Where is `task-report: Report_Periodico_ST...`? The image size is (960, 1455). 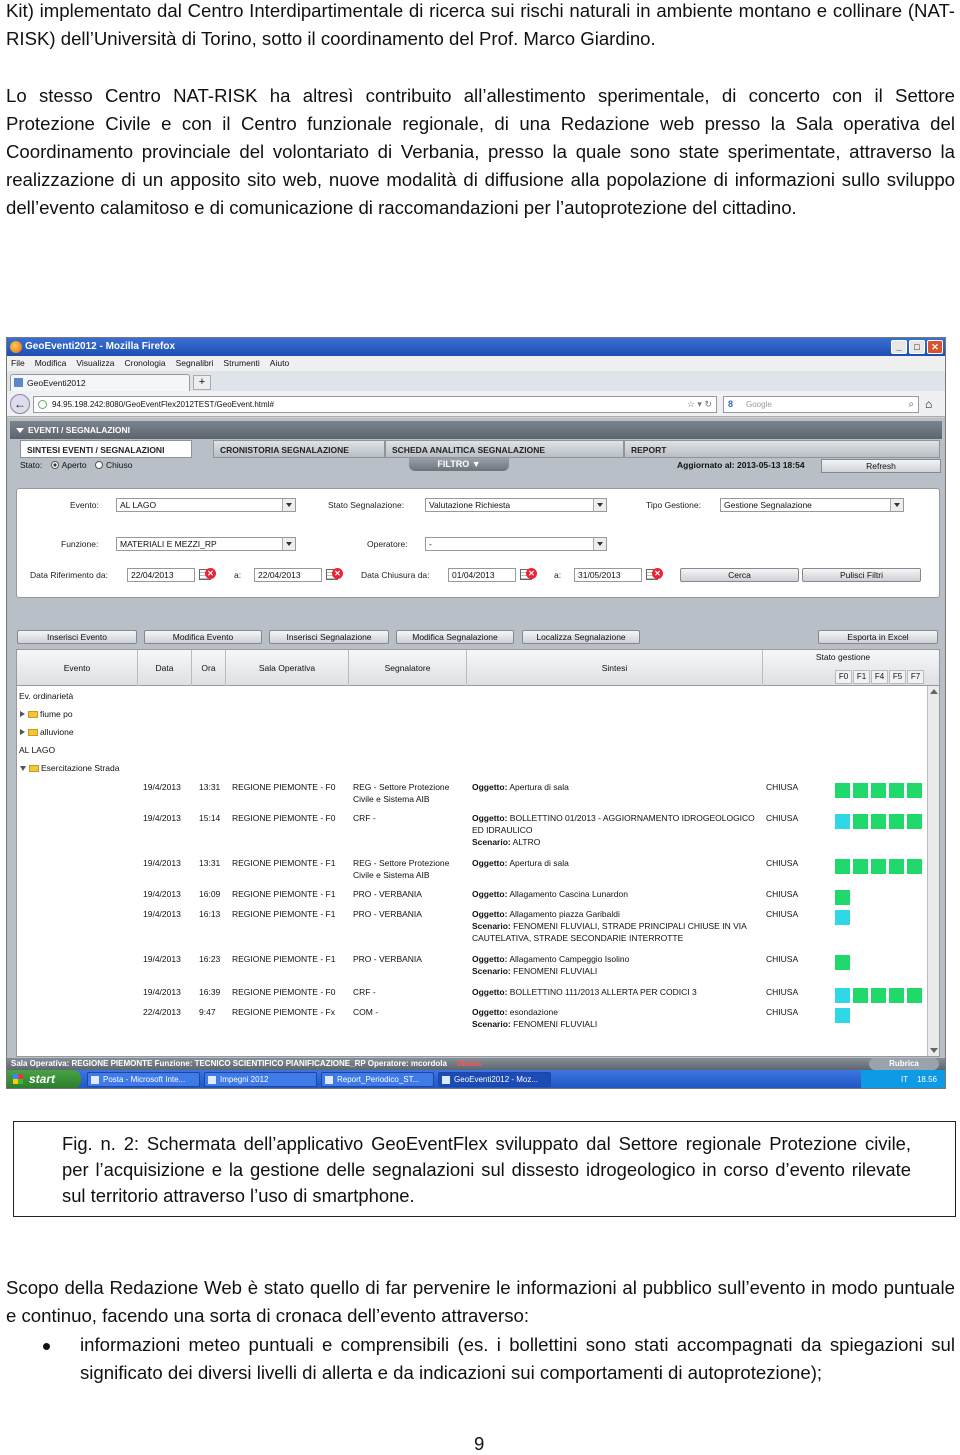 task-report: Report_Periodico_ST... is located at coordinates (377, 1079).